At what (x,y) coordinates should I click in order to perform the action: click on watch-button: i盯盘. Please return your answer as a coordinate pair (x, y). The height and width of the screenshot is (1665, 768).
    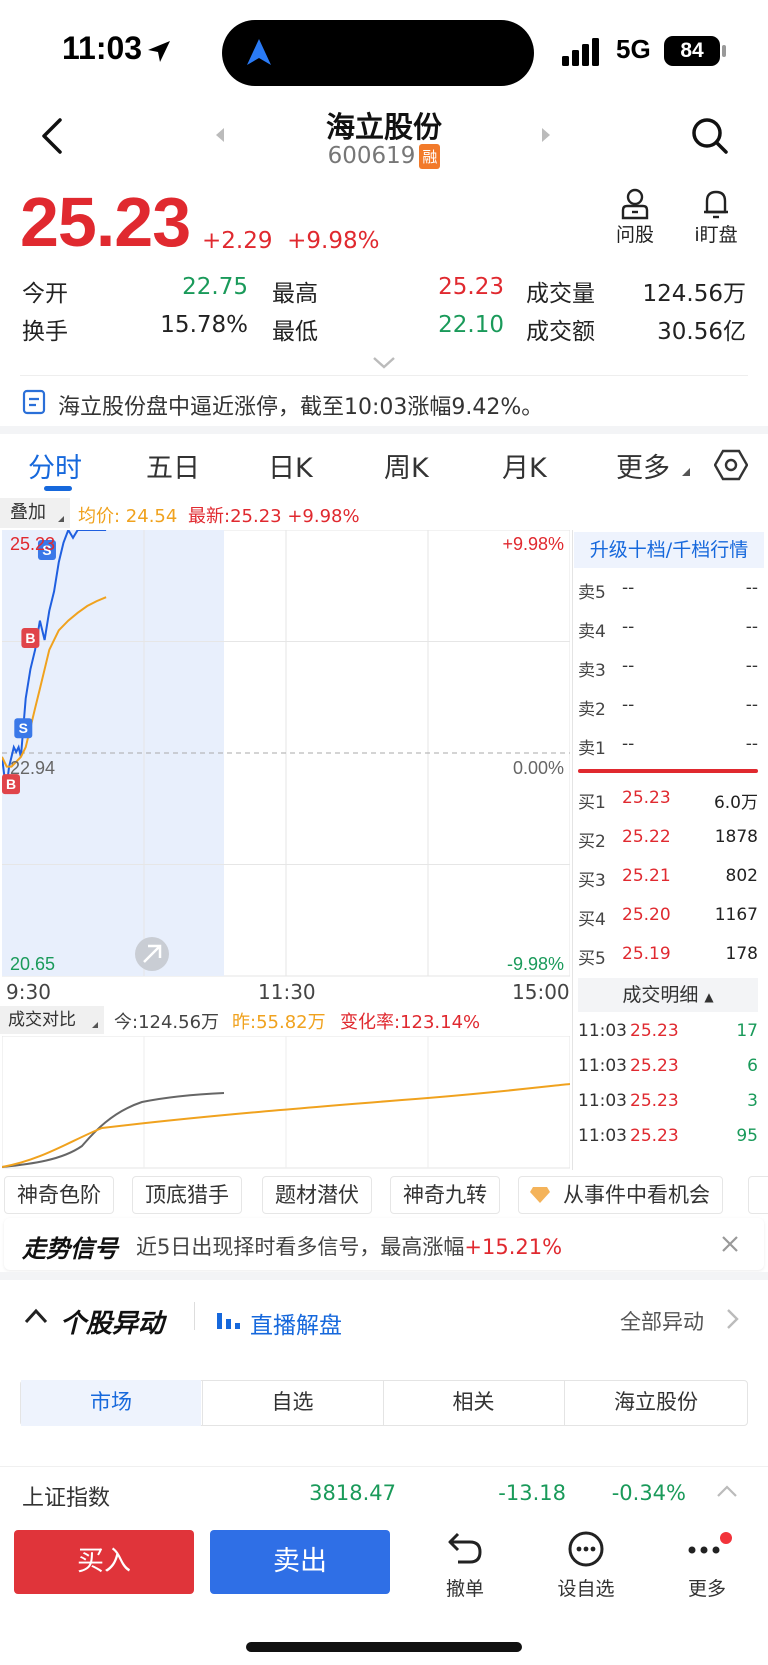
    Looking at the image, I should click on (716, 217).